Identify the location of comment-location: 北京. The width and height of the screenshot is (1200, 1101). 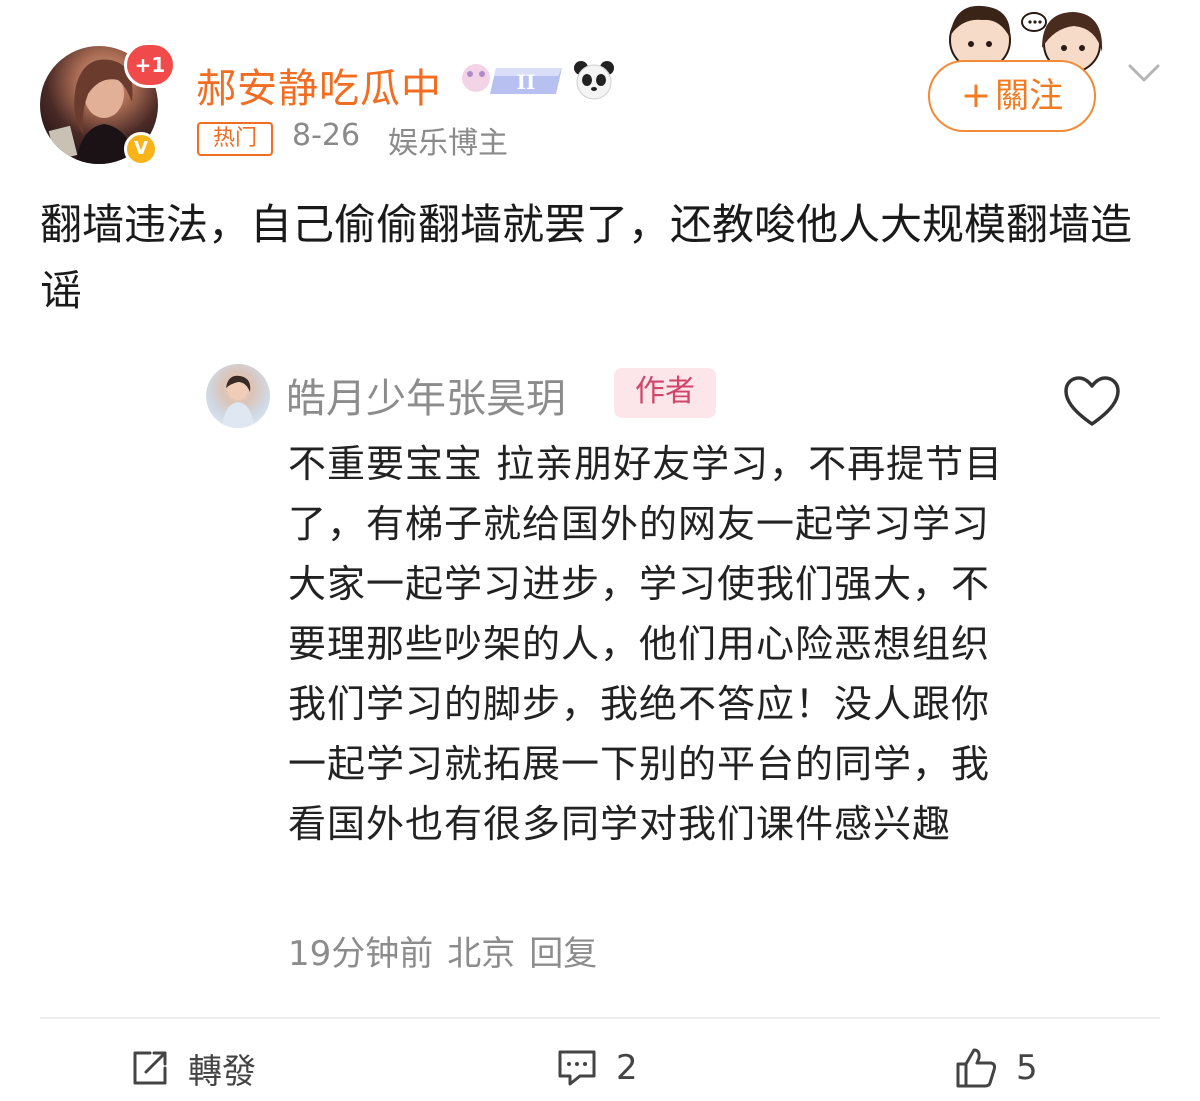
(481, 954).